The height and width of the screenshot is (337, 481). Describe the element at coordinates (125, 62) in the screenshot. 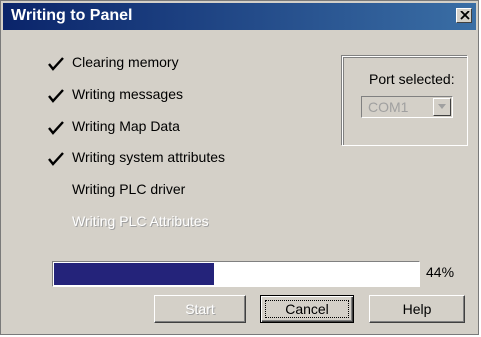

I see `step-clearing-memory: Clearing memory` at that location.